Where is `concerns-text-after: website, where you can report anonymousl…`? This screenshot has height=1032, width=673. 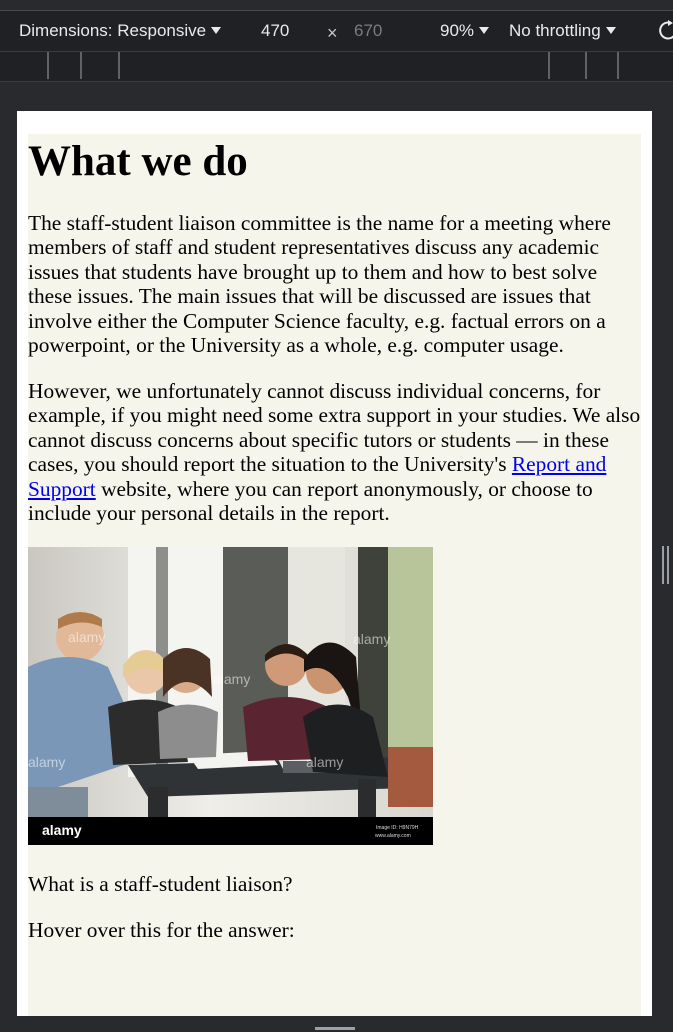
concerns-text-after: website, where you can report anonymousl… is located at coordinates (310, 501).